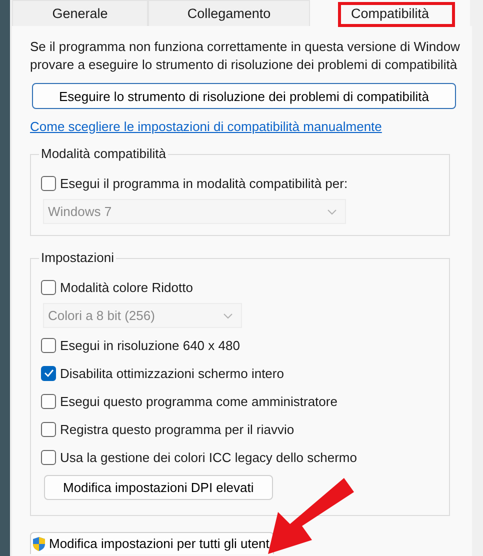 Image resolution: width=483 pixels, height=556 pixels. Describe the element at coordinates (245, 47) in the screenshot. I see `description-text: Se il programma non funziona correttamente in questa versione di Window` at that location.